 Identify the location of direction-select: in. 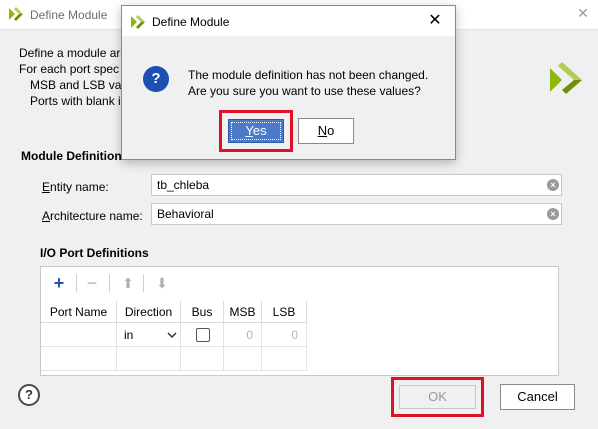
(149, 335).